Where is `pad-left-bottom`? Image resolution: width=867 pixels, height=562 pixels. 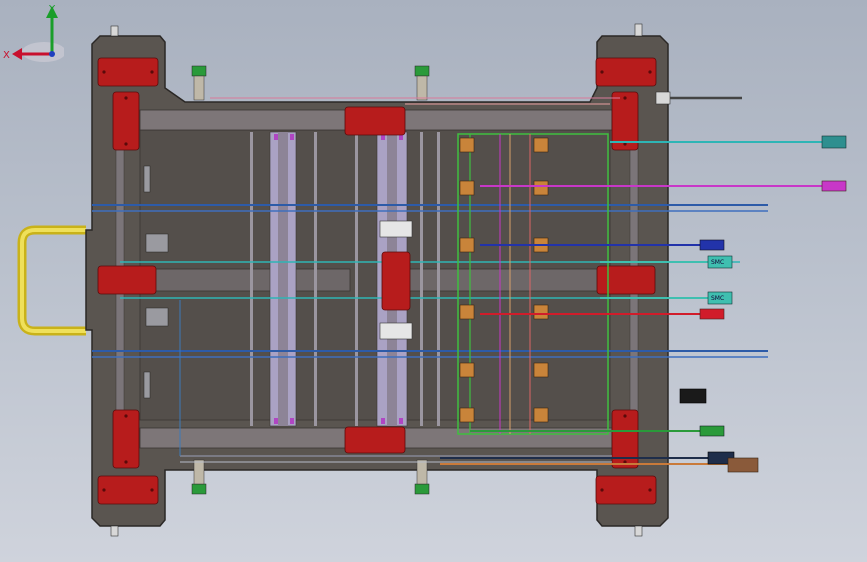
pad-left-bottom is located at coordinates (126, 439).